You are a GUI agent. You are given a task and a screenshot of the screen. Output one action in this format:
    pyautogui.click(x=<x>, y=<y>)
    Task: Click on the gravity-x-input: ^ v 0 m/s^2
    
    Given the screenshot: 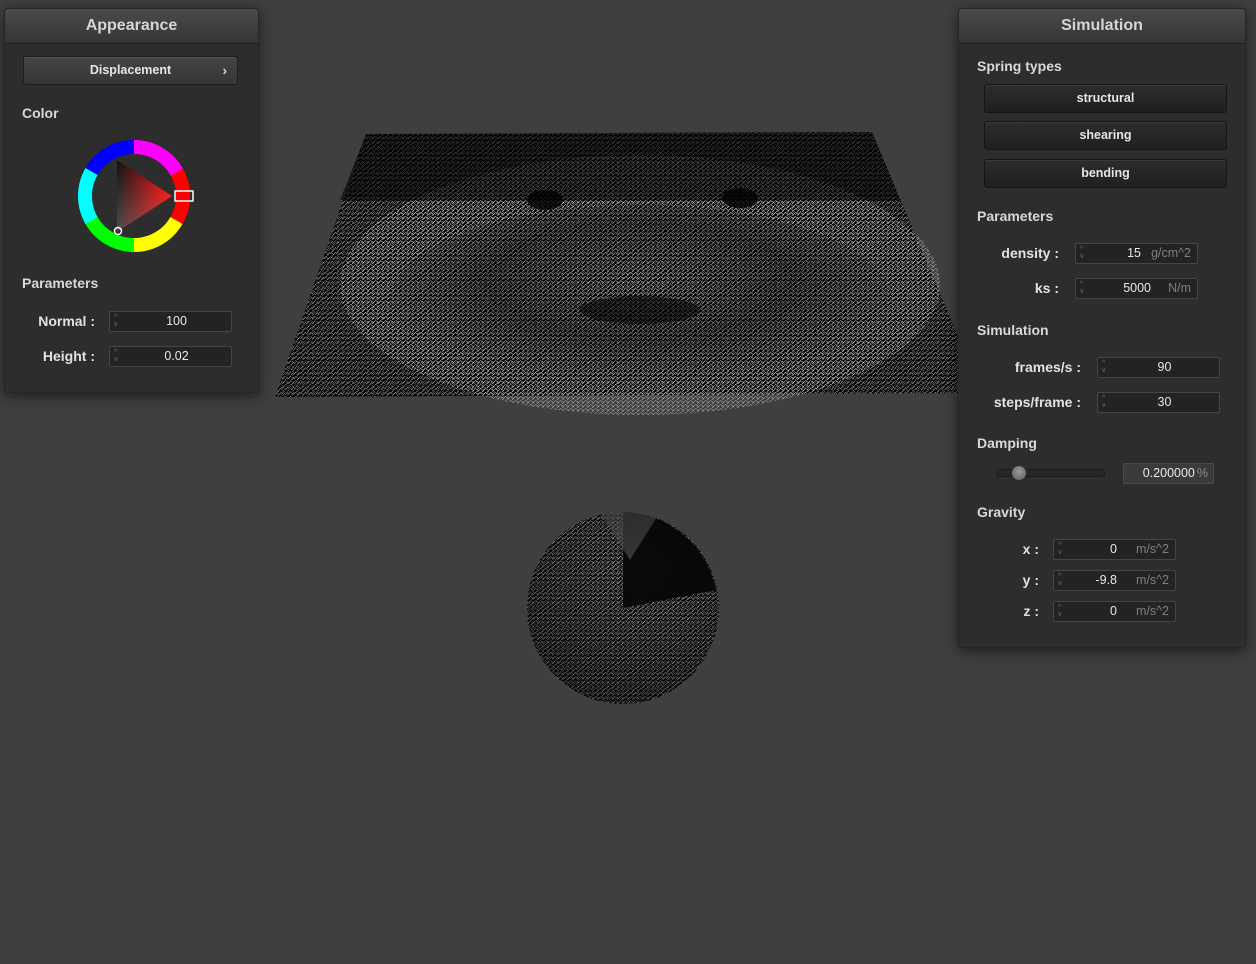 What is the action you would take?
    pyautogui.click(x=1114, y=549)
    